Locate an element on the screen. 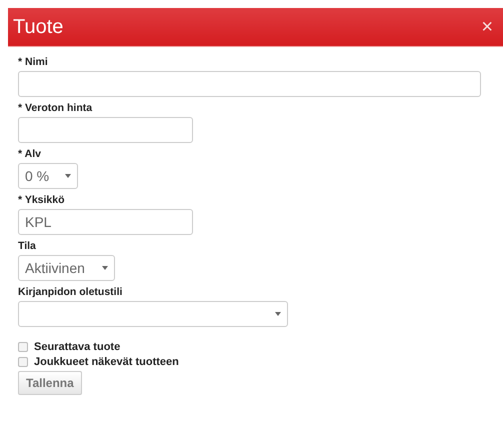  field-label: Tila is located at coordinates (27, 246).